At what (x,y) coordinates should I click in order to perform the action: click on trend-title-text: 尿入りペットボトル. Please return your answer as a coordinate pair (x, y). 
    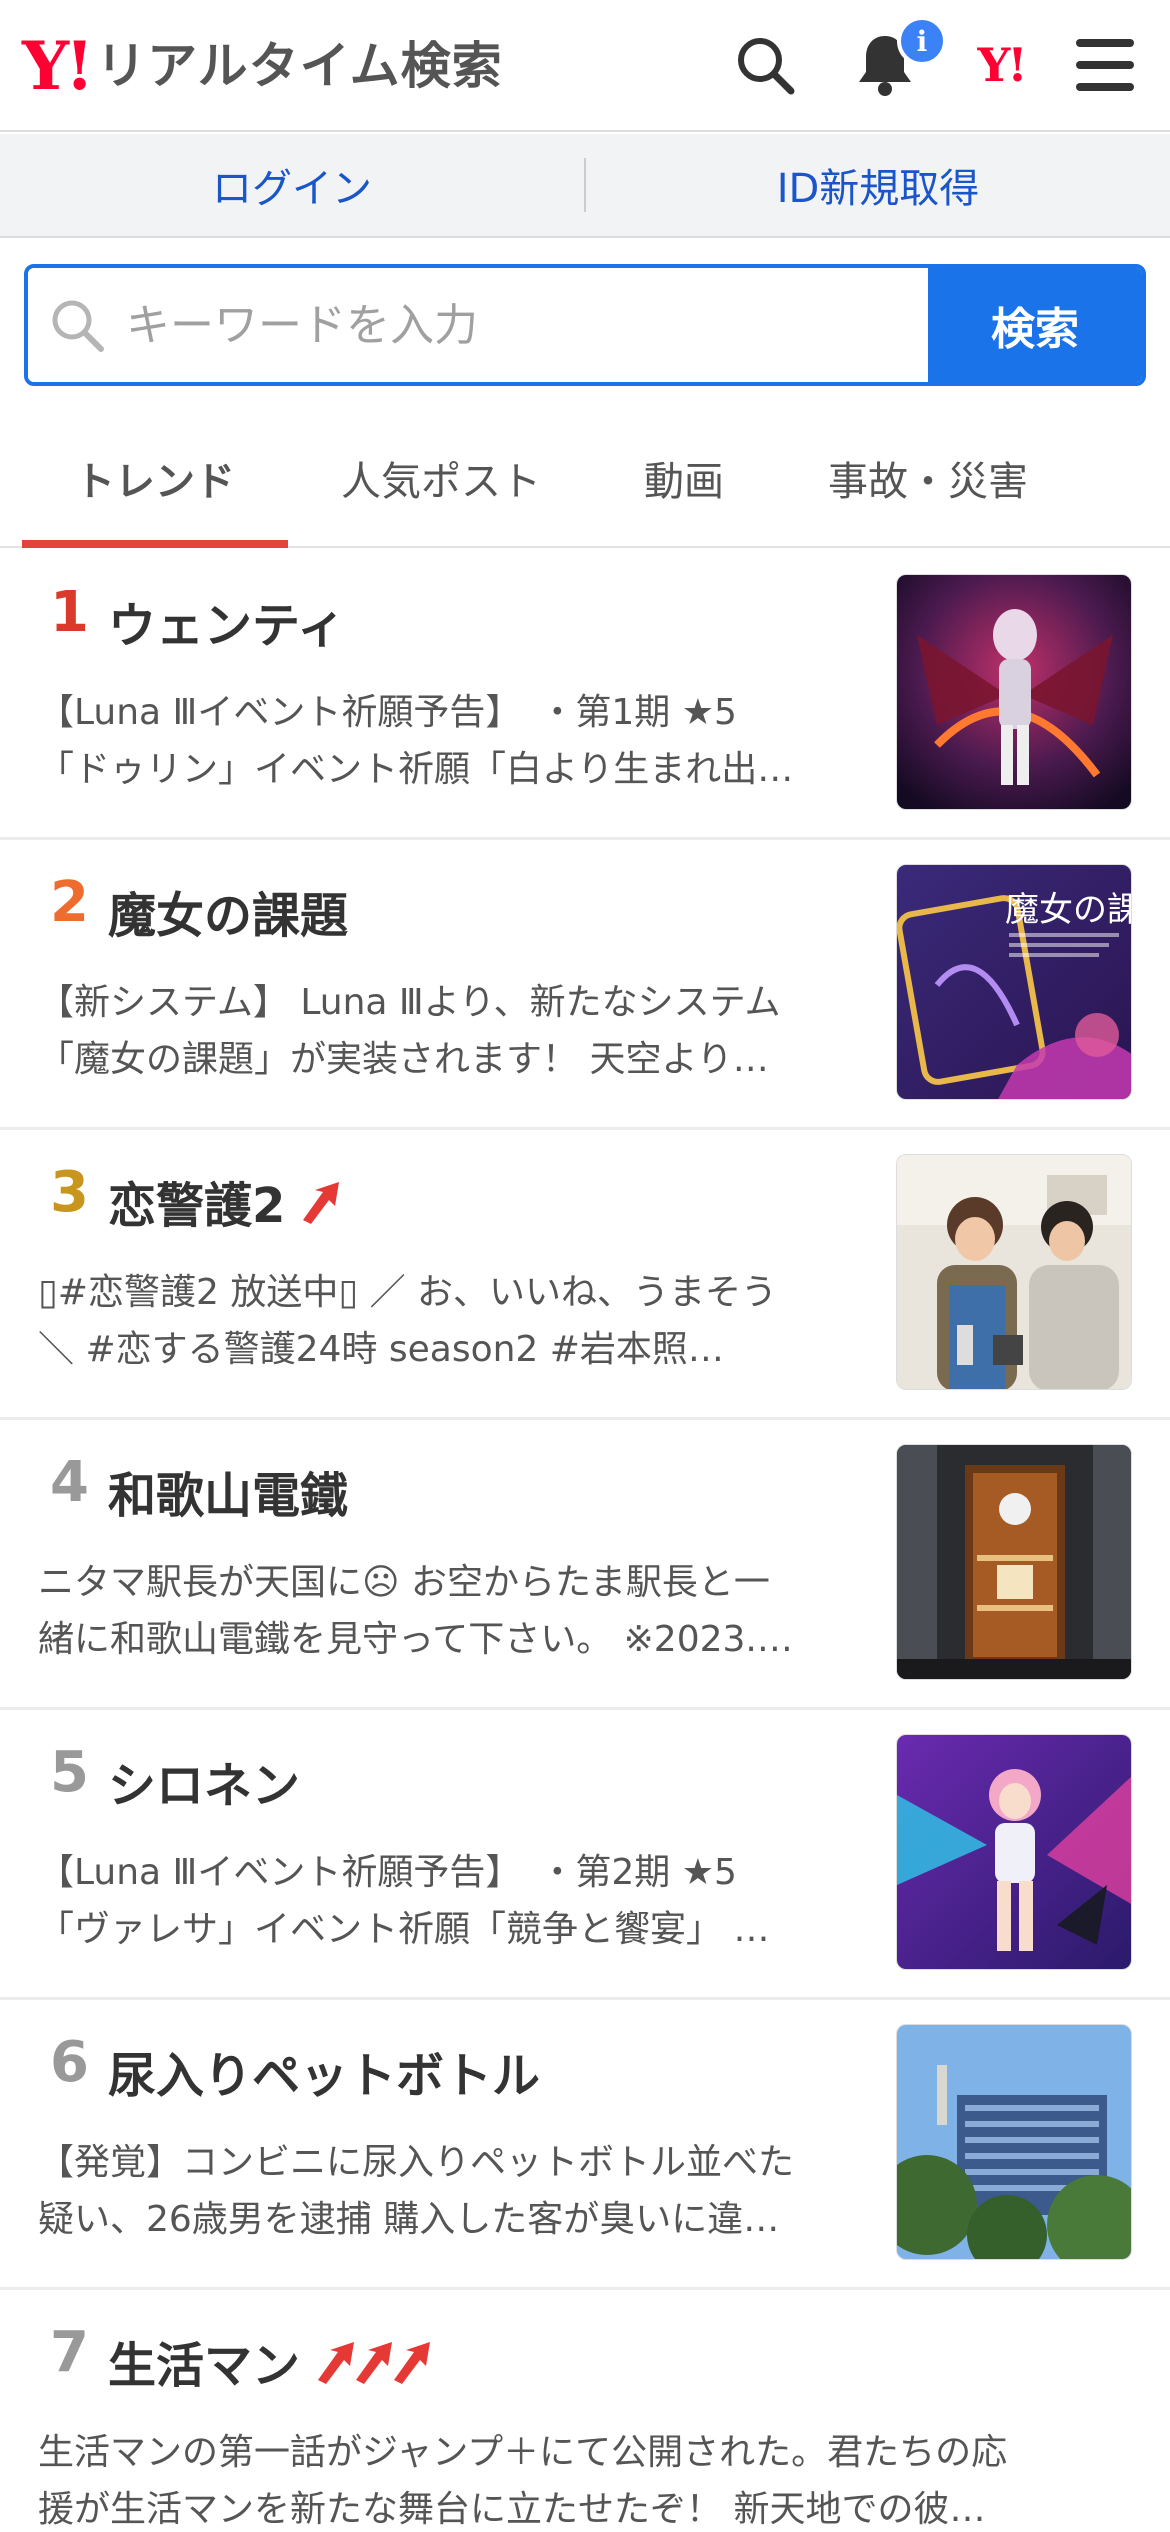
    Looking at the image, I should click on (324, 2076).